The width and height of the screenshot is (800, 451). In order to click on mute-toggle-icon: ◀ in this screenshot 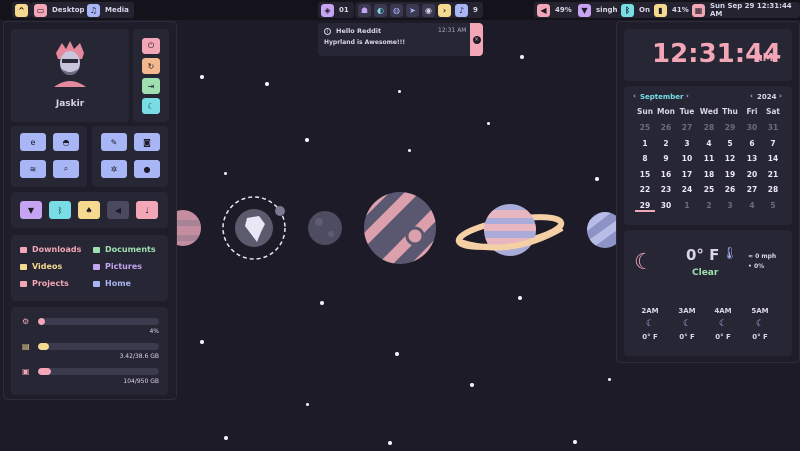, I will do `click(118, 210)`.